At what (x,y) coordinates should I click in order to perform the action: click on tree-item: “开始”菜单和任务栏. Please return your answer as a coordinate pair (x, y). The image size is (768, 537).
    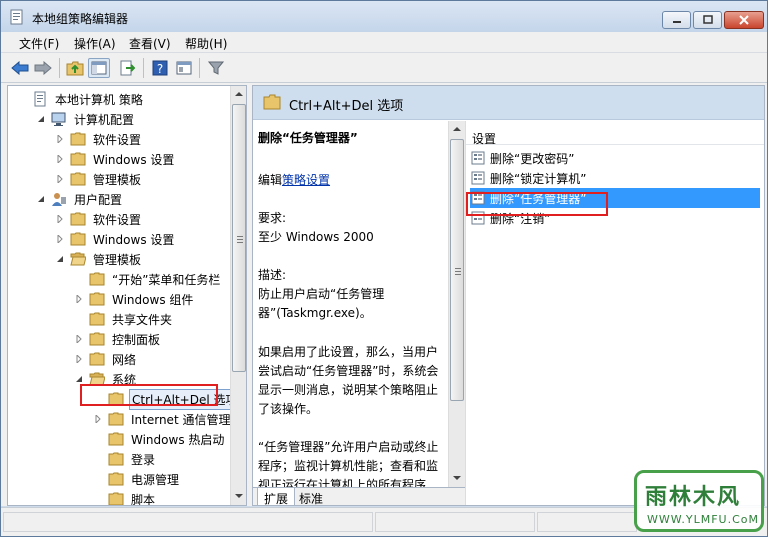
    Looking at the image, I should click on (147, 279).